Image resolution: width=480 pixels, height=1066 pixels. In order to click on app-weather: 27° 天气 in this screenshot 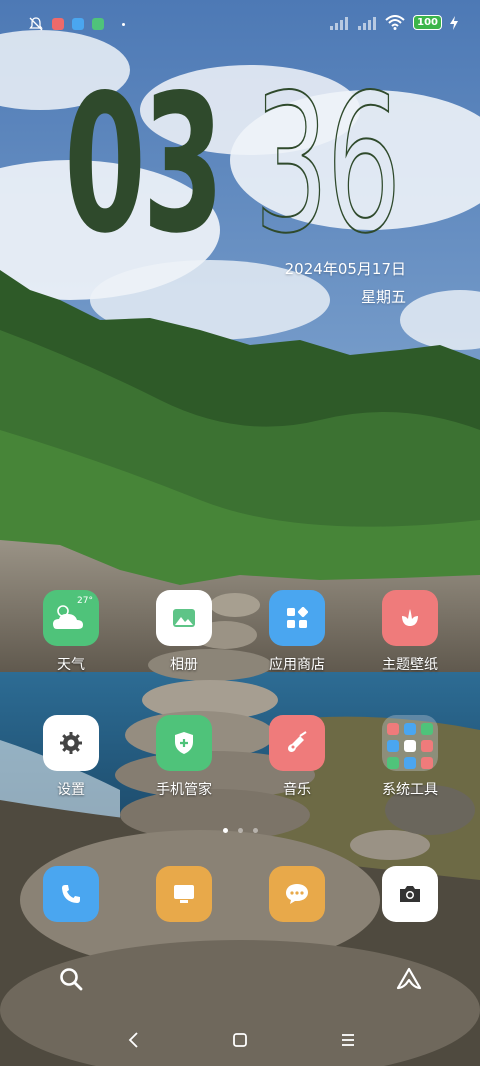, I will do `click(71, 632)`.